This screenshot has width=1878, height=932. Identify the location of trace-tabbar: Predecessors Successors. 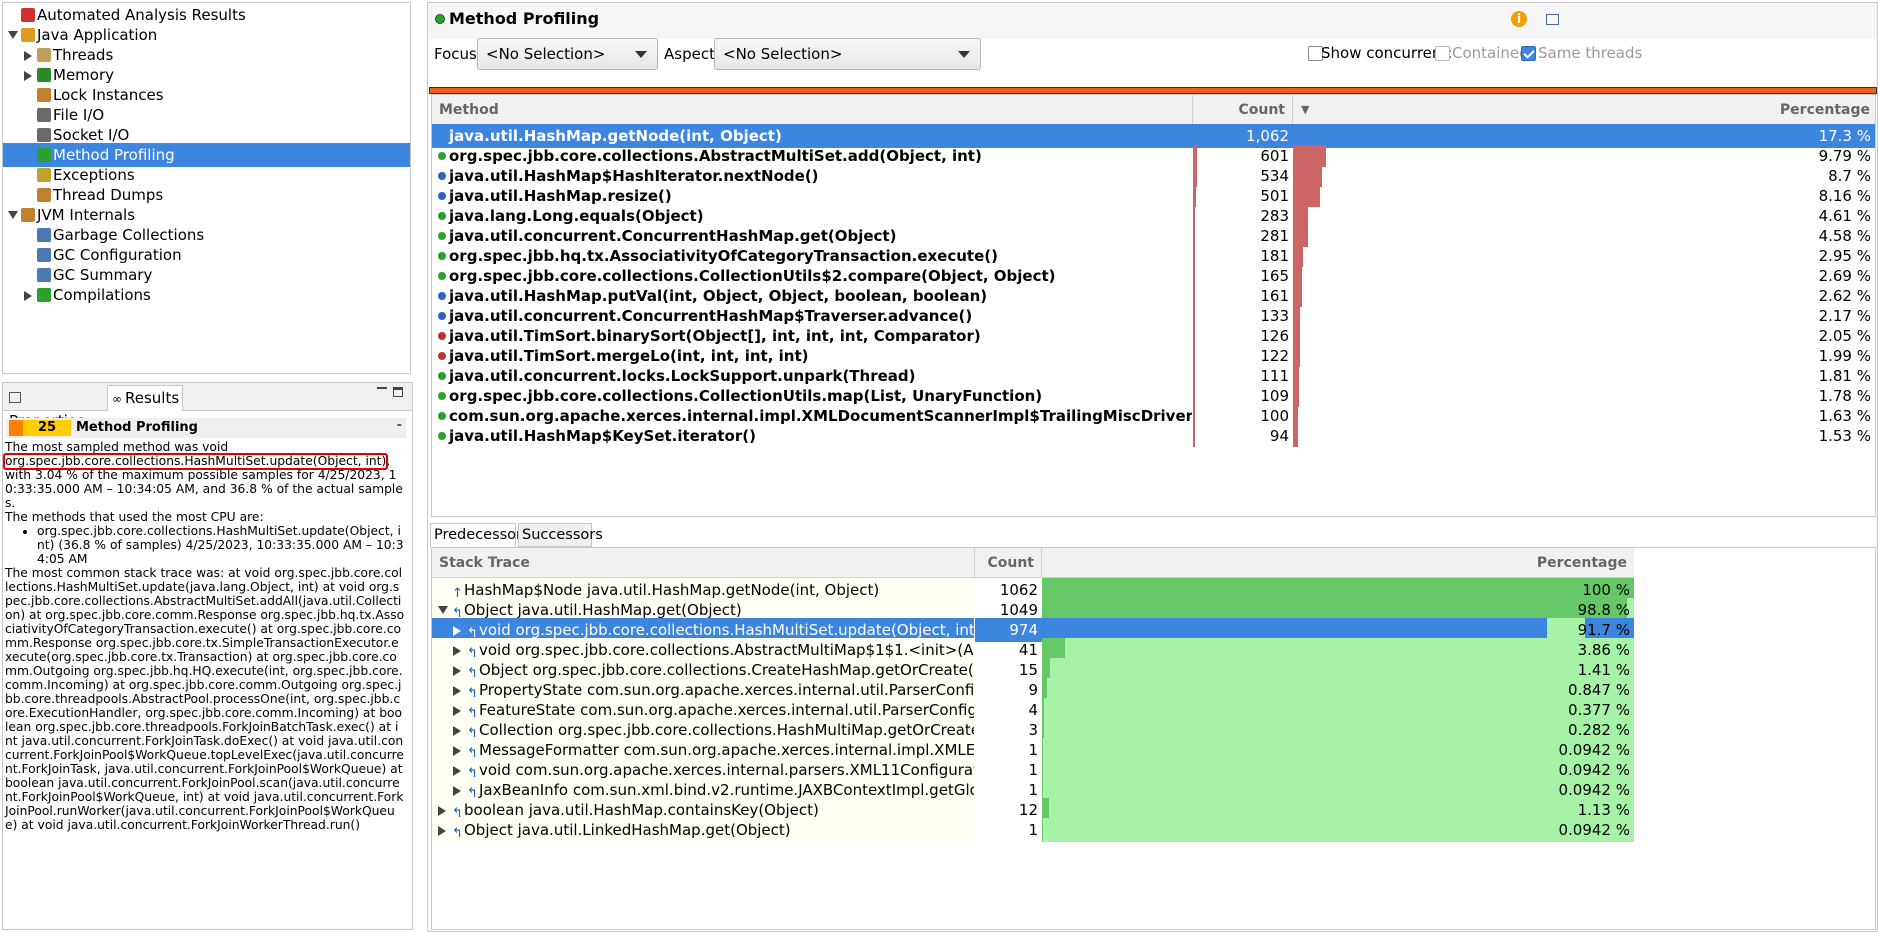
(1154, 535).